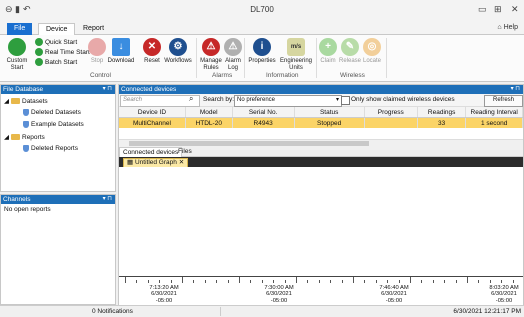 This screenshot has height=317, width=524. Describe the element at coordinates (345, 100) in the screenshot. I see `only-wireless-checkbox` at that location.